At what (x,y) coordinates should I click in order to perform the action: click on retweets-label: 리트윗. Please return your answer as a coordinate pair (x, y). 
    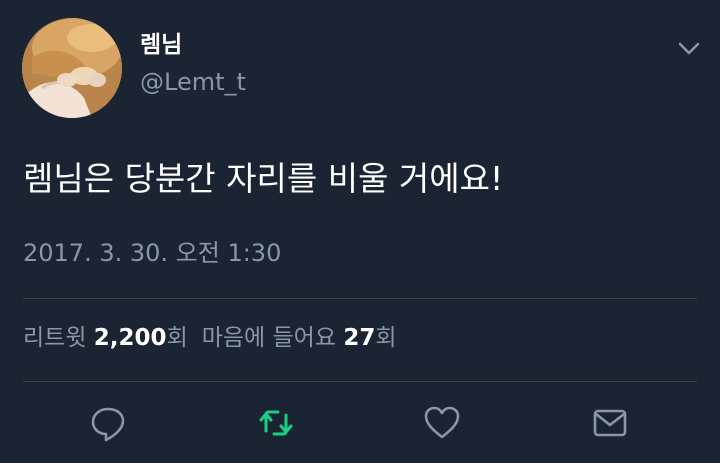
    Looking at the image, I should click on (55, 338).